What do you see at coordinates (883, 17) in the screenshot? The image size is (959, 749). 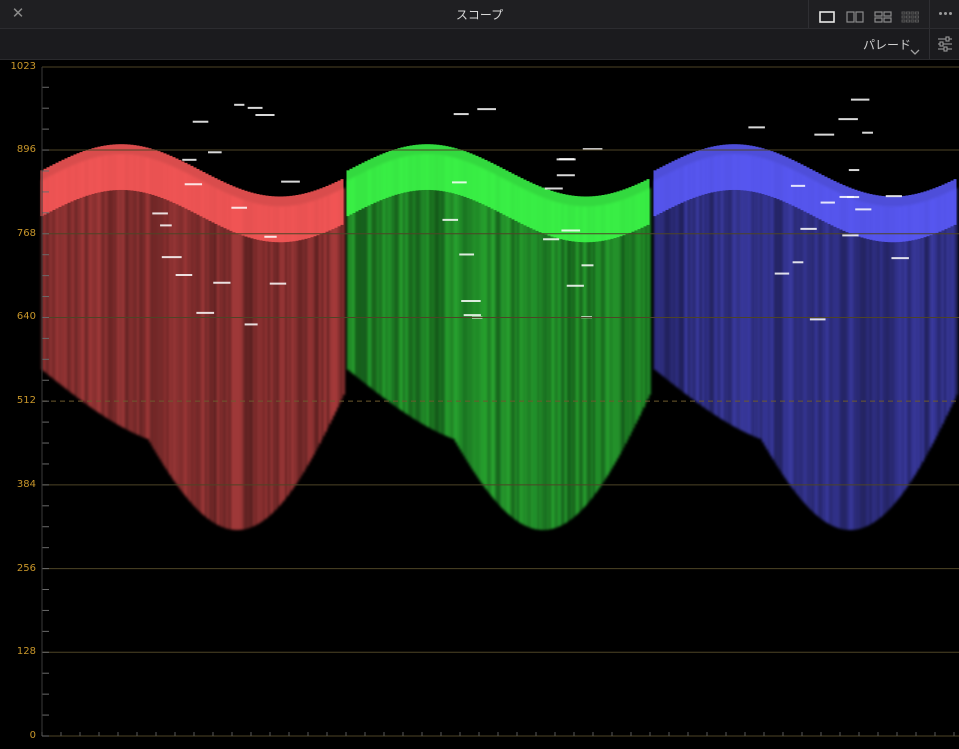 I see `layout-quad-icon` at bounding box center [883, 17].